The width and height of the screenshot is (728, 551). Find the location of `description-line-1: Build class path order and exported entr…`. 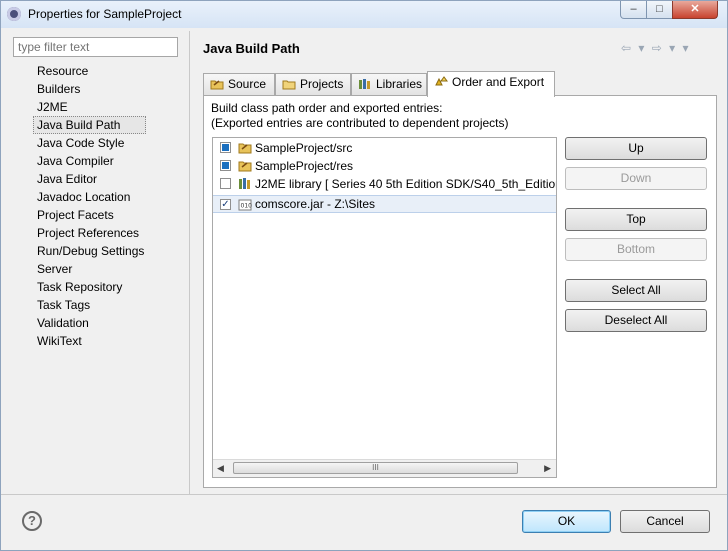

description-line-1: Build class path order and exported entr… is located at coordinates (327, 108).